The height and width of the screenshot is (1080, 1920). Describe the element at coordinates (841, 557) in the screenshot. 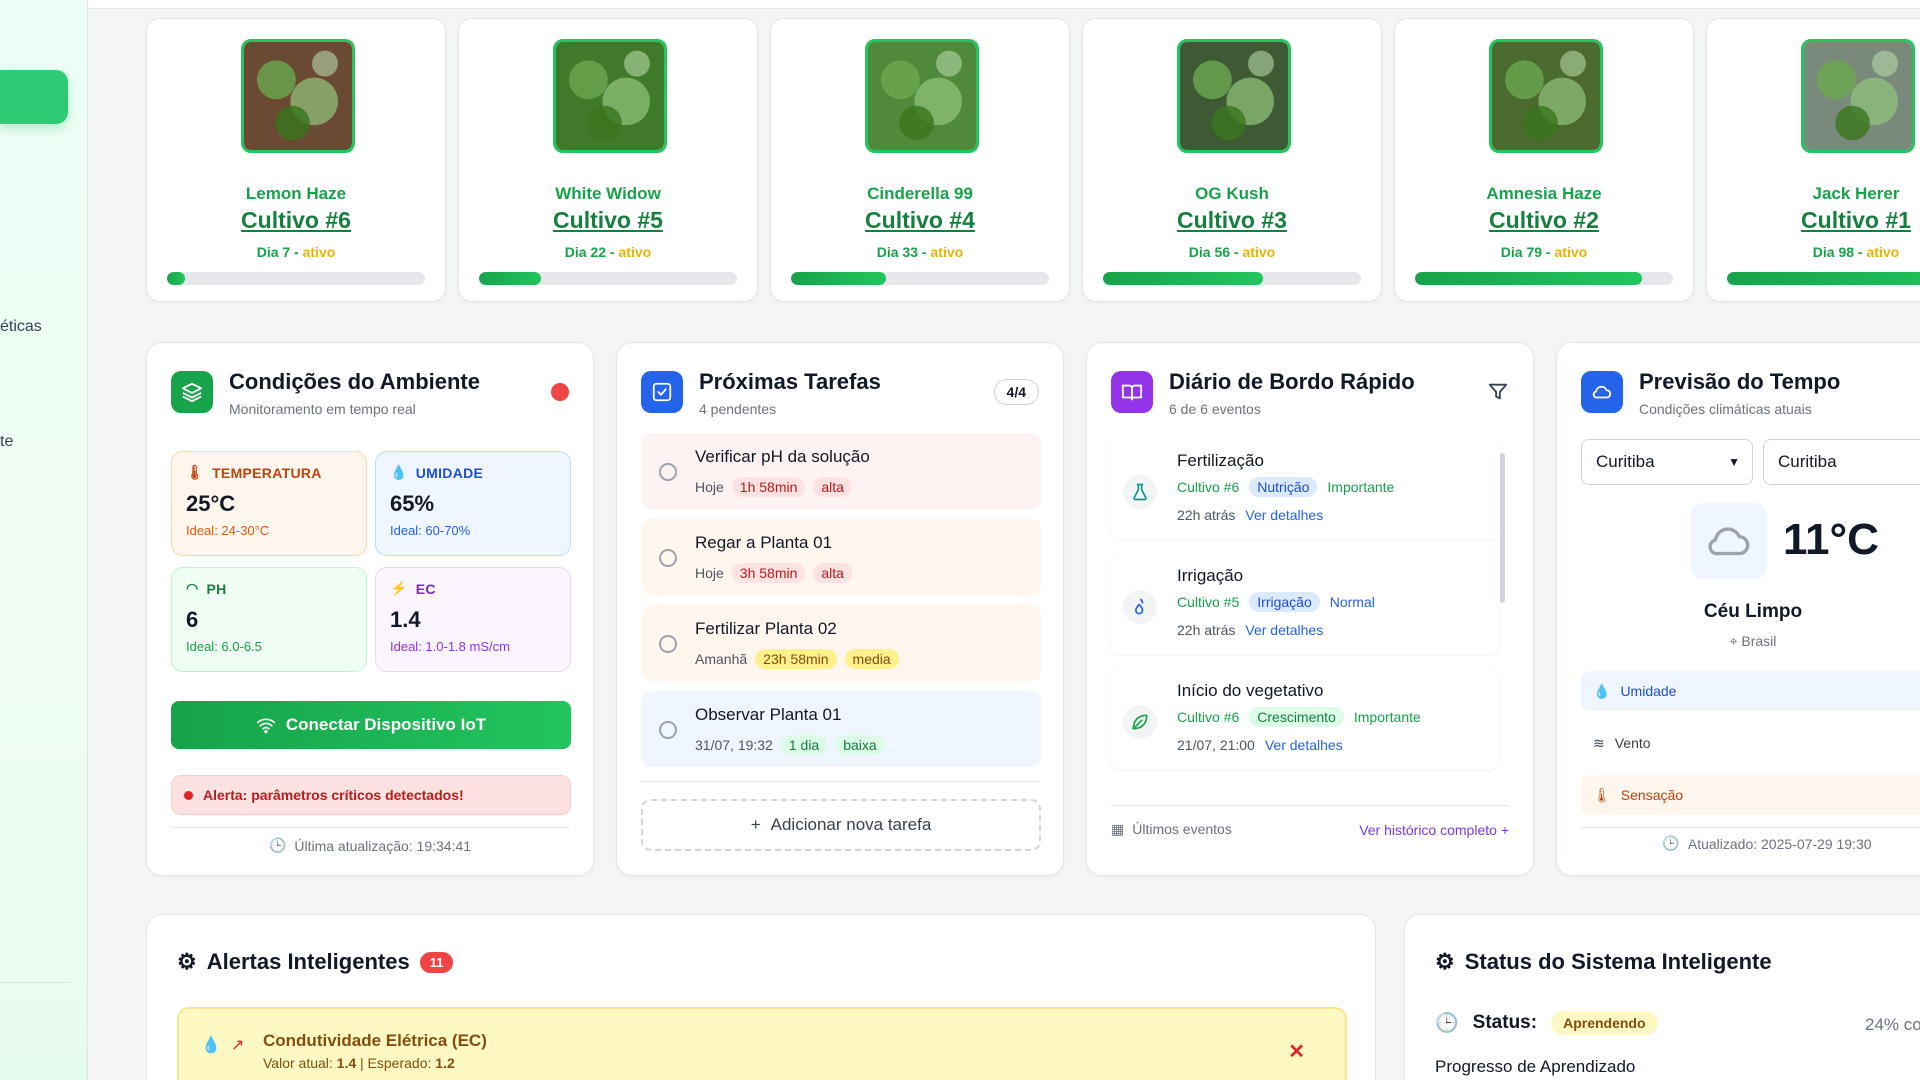

I see `task-item: Regar a Planta 01 Hoje 3h 58min alta` at that location.